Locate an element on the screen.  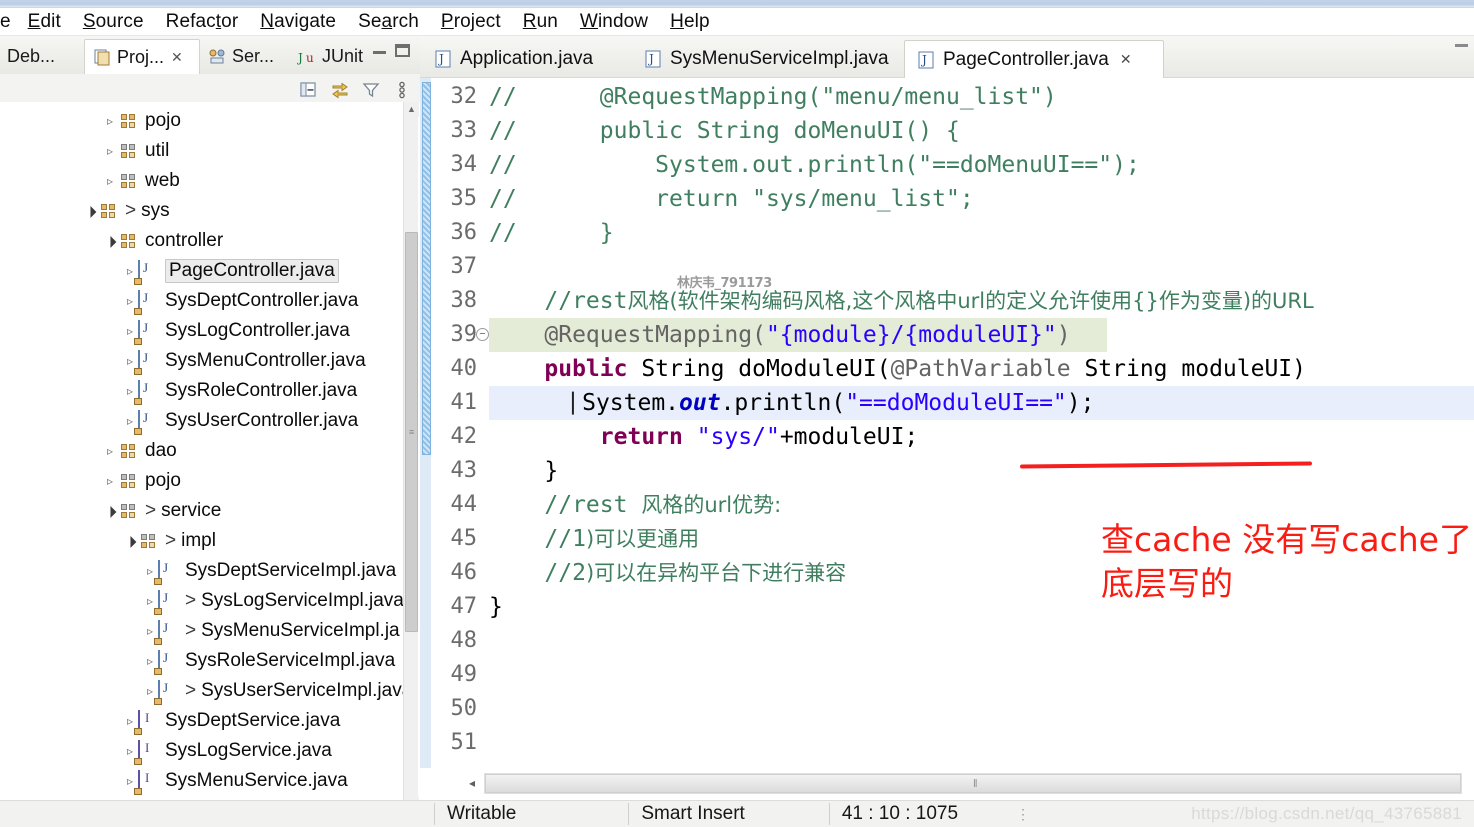
tree-file-item: ▹ SysDeptController.java is located at coordinates (210, 301).